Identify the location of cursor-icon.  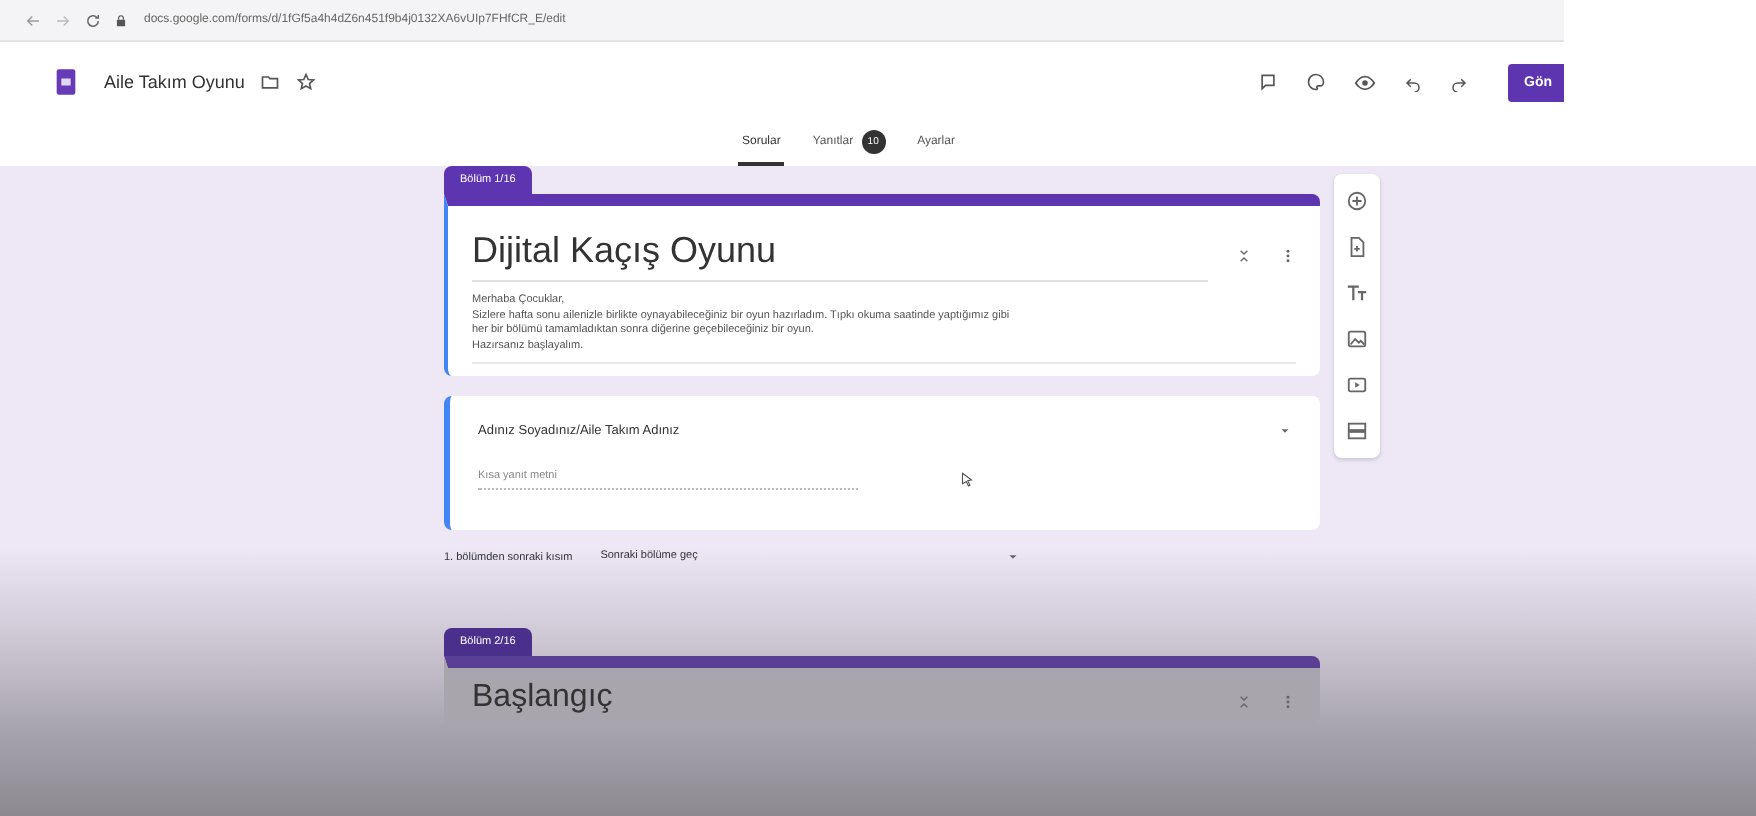
(967, 480).